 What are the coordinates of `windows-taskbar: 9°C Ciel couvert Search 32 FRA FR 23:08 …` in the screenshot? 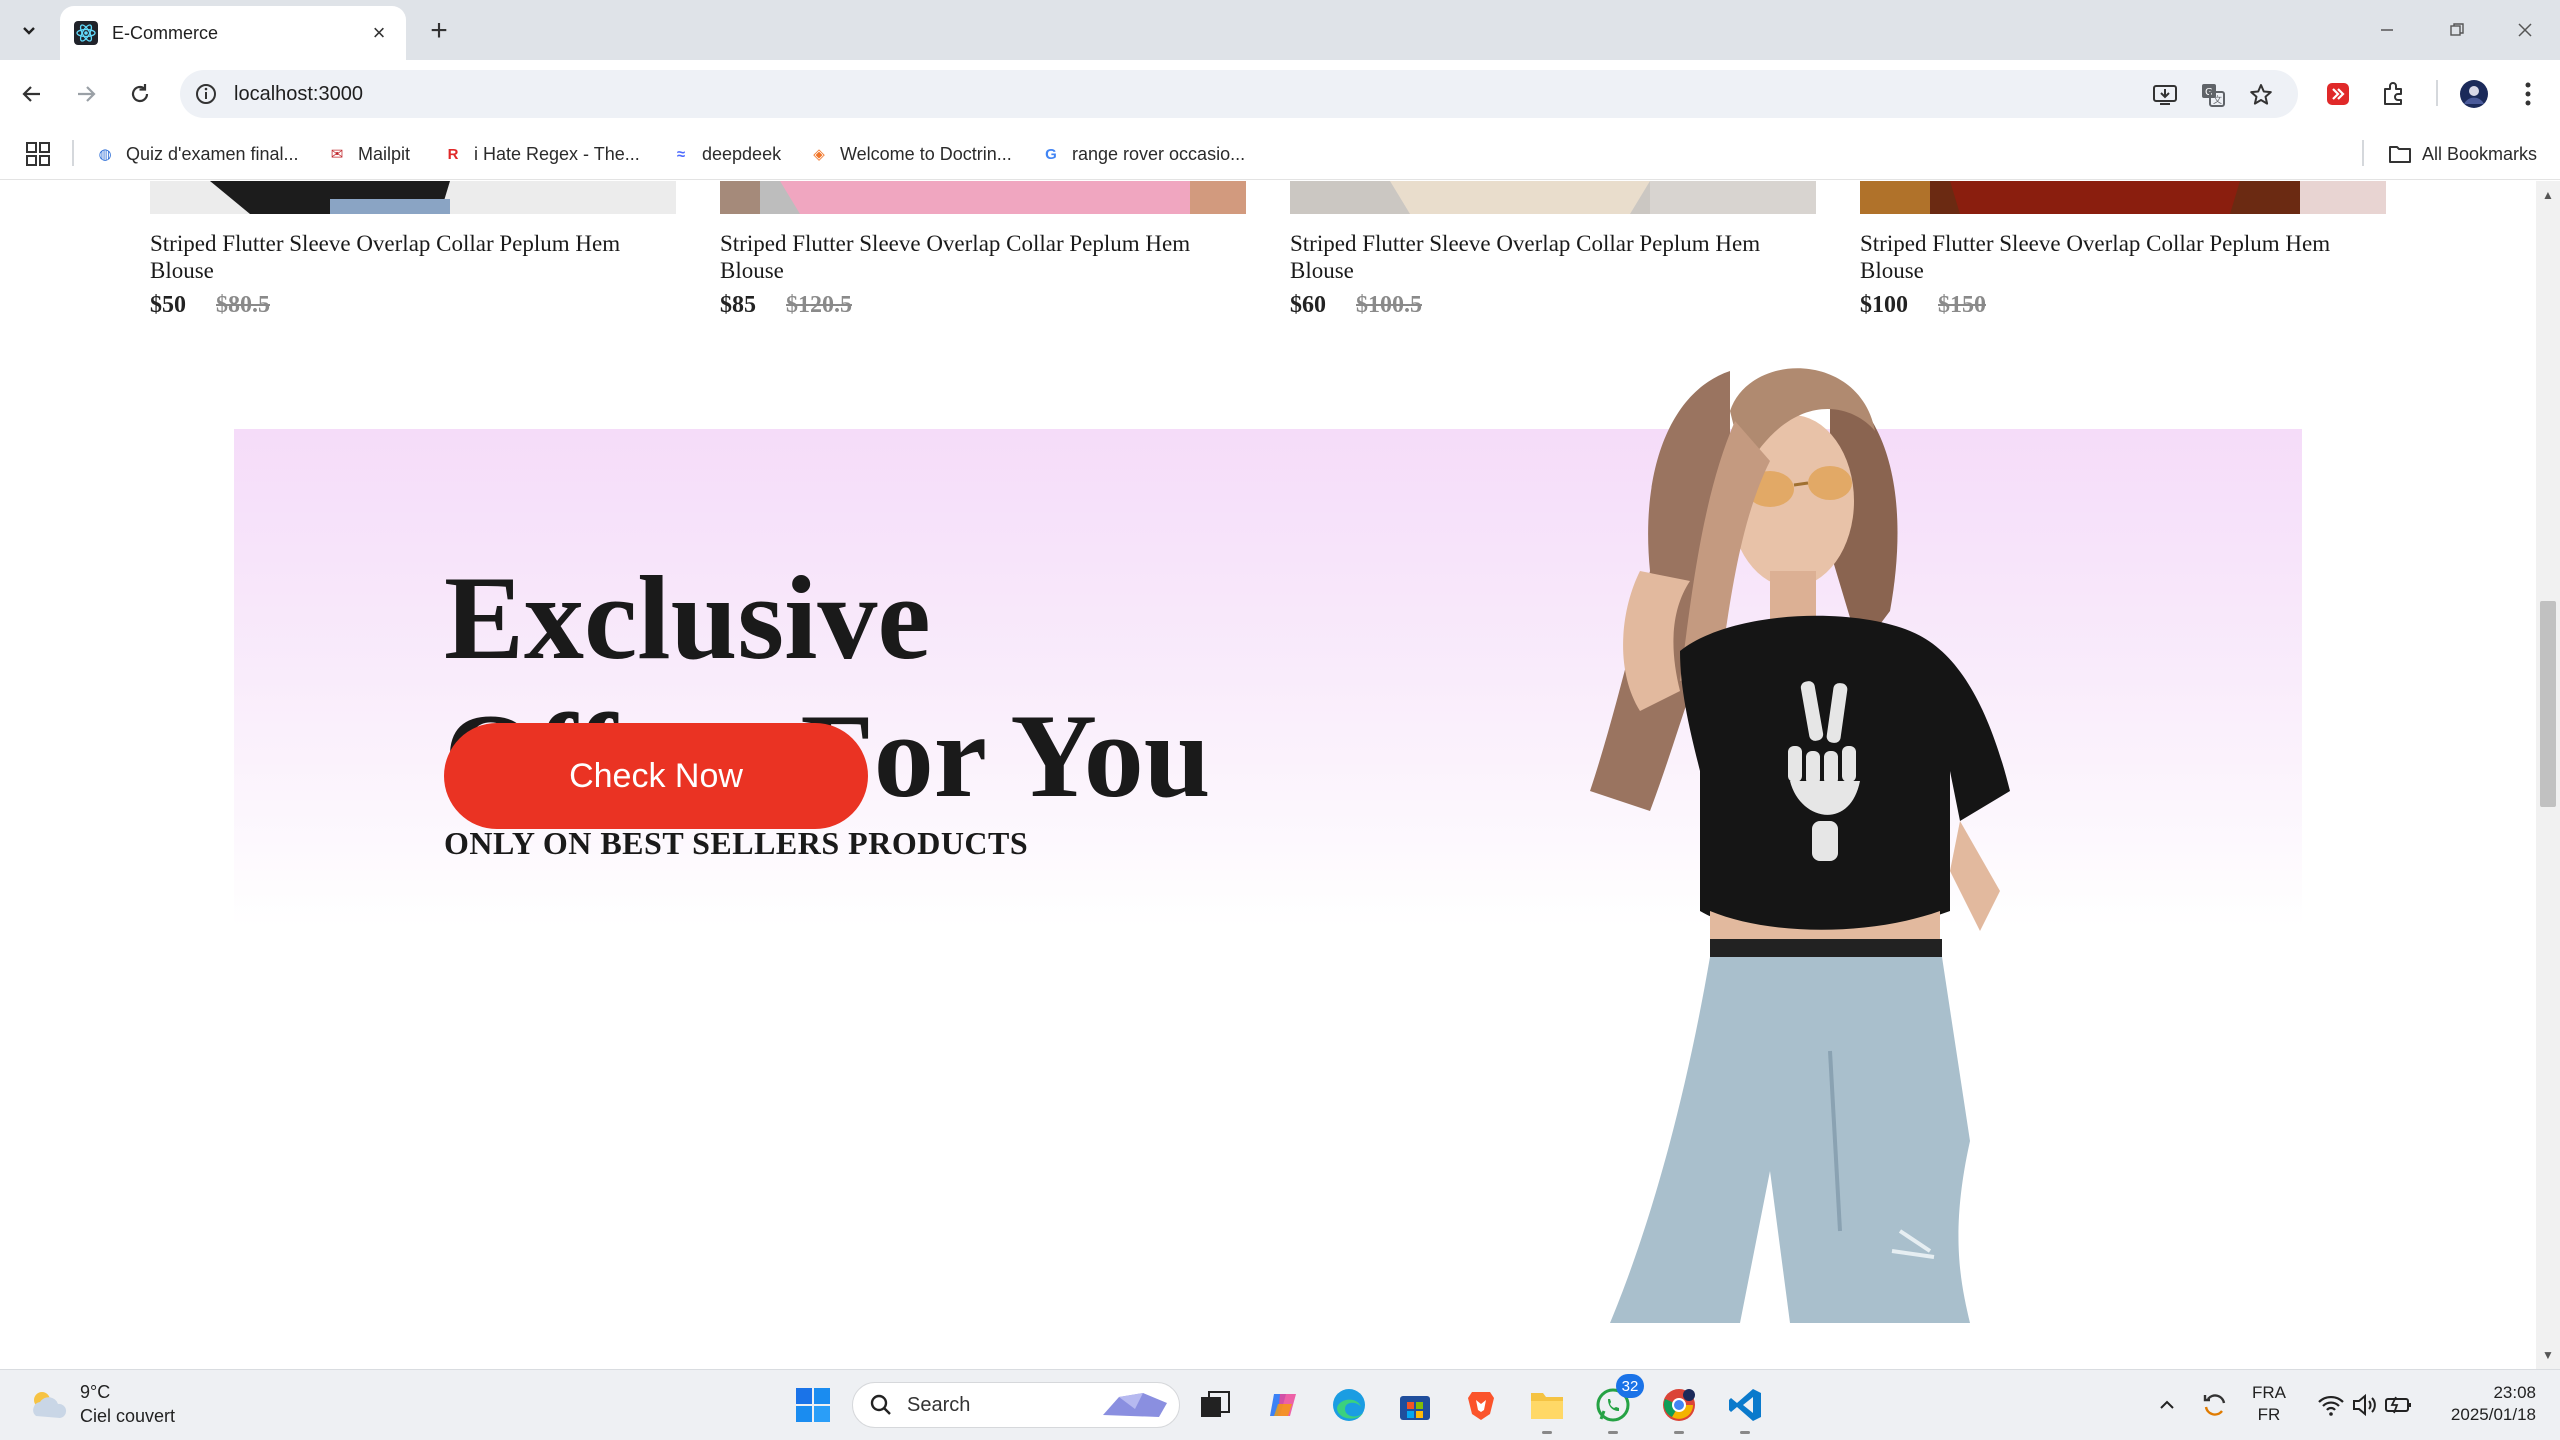 It's located at (1280, 1404).